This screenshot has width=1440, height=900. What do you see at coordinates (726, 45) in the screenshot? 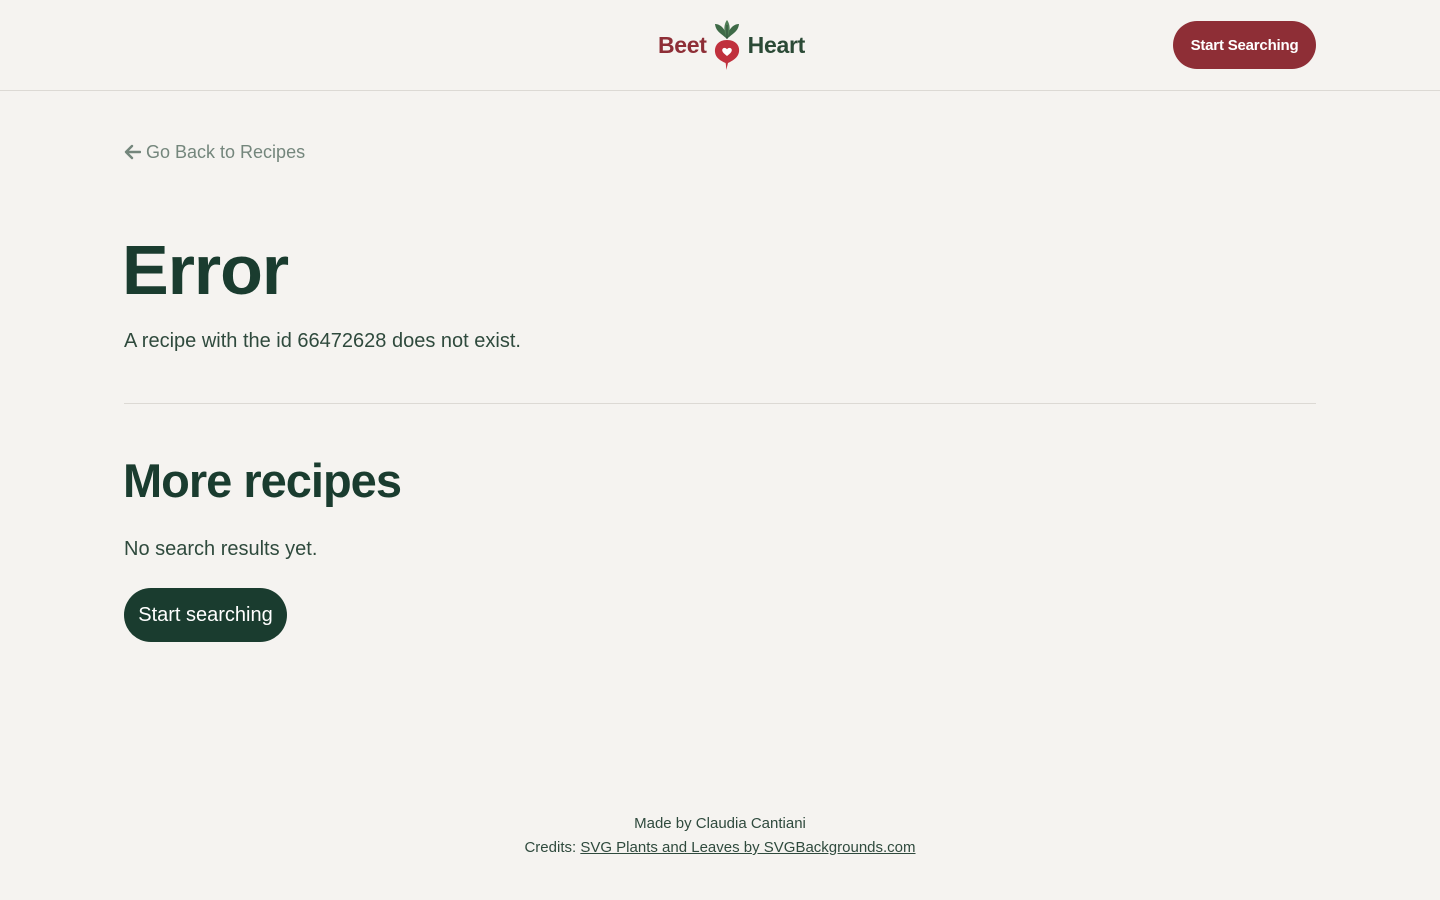
I see `beet-heart-icon` at bounding box center [726, 45].